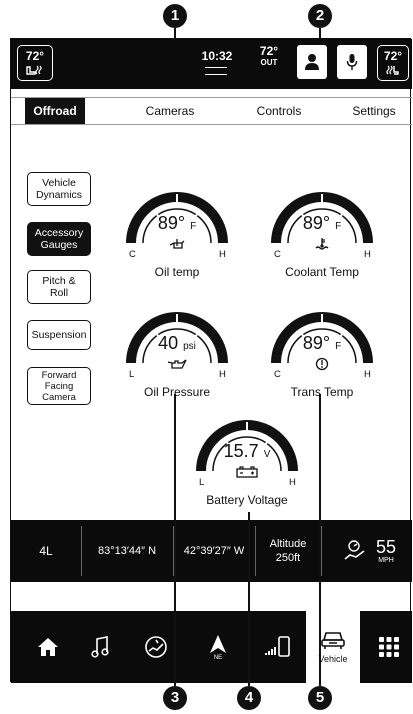 This screenshot has width=413, height=714. I want to click on coolant-temp-gauge: 89° F C H Coolant Temp, so click(322, 228).